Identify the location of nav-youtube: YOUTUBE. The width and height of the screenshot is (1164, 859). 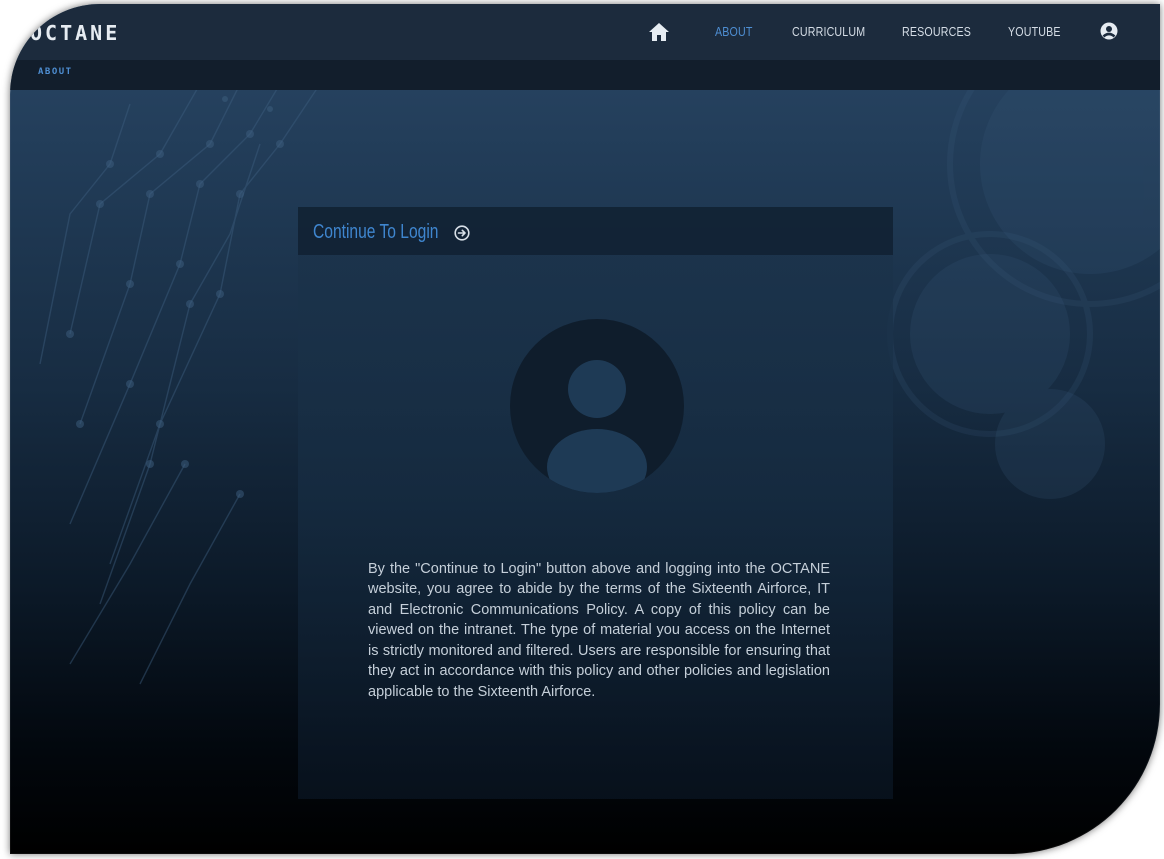
(1034, 31).